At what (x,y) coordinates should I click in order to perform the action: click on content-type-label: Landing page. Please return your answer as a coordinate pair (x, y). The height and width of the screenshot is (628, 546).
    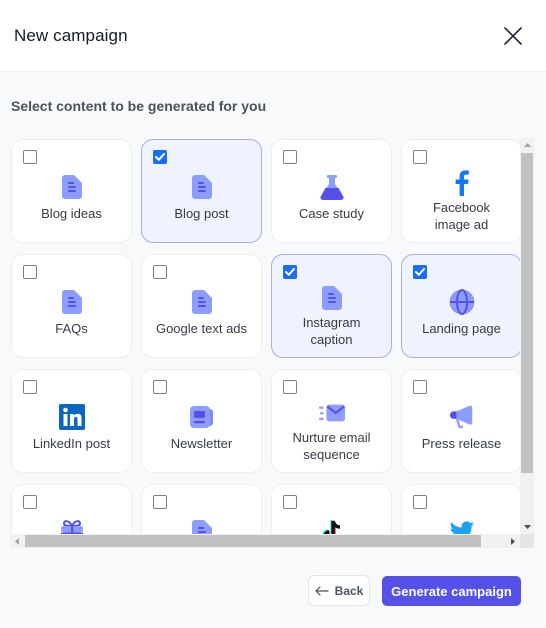
    Looking at the image, I should click on (461, 328).